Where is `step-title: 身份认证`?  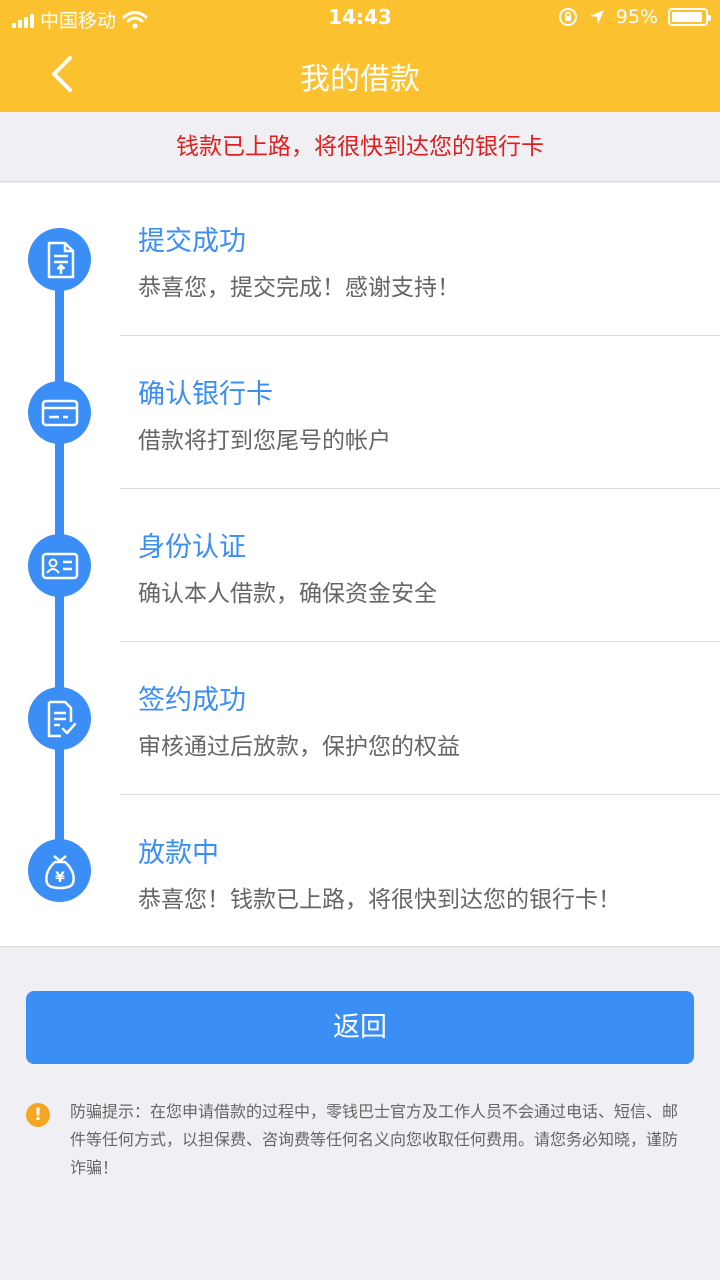 step-title: 身份认证 is located at coordinates (192, 547).